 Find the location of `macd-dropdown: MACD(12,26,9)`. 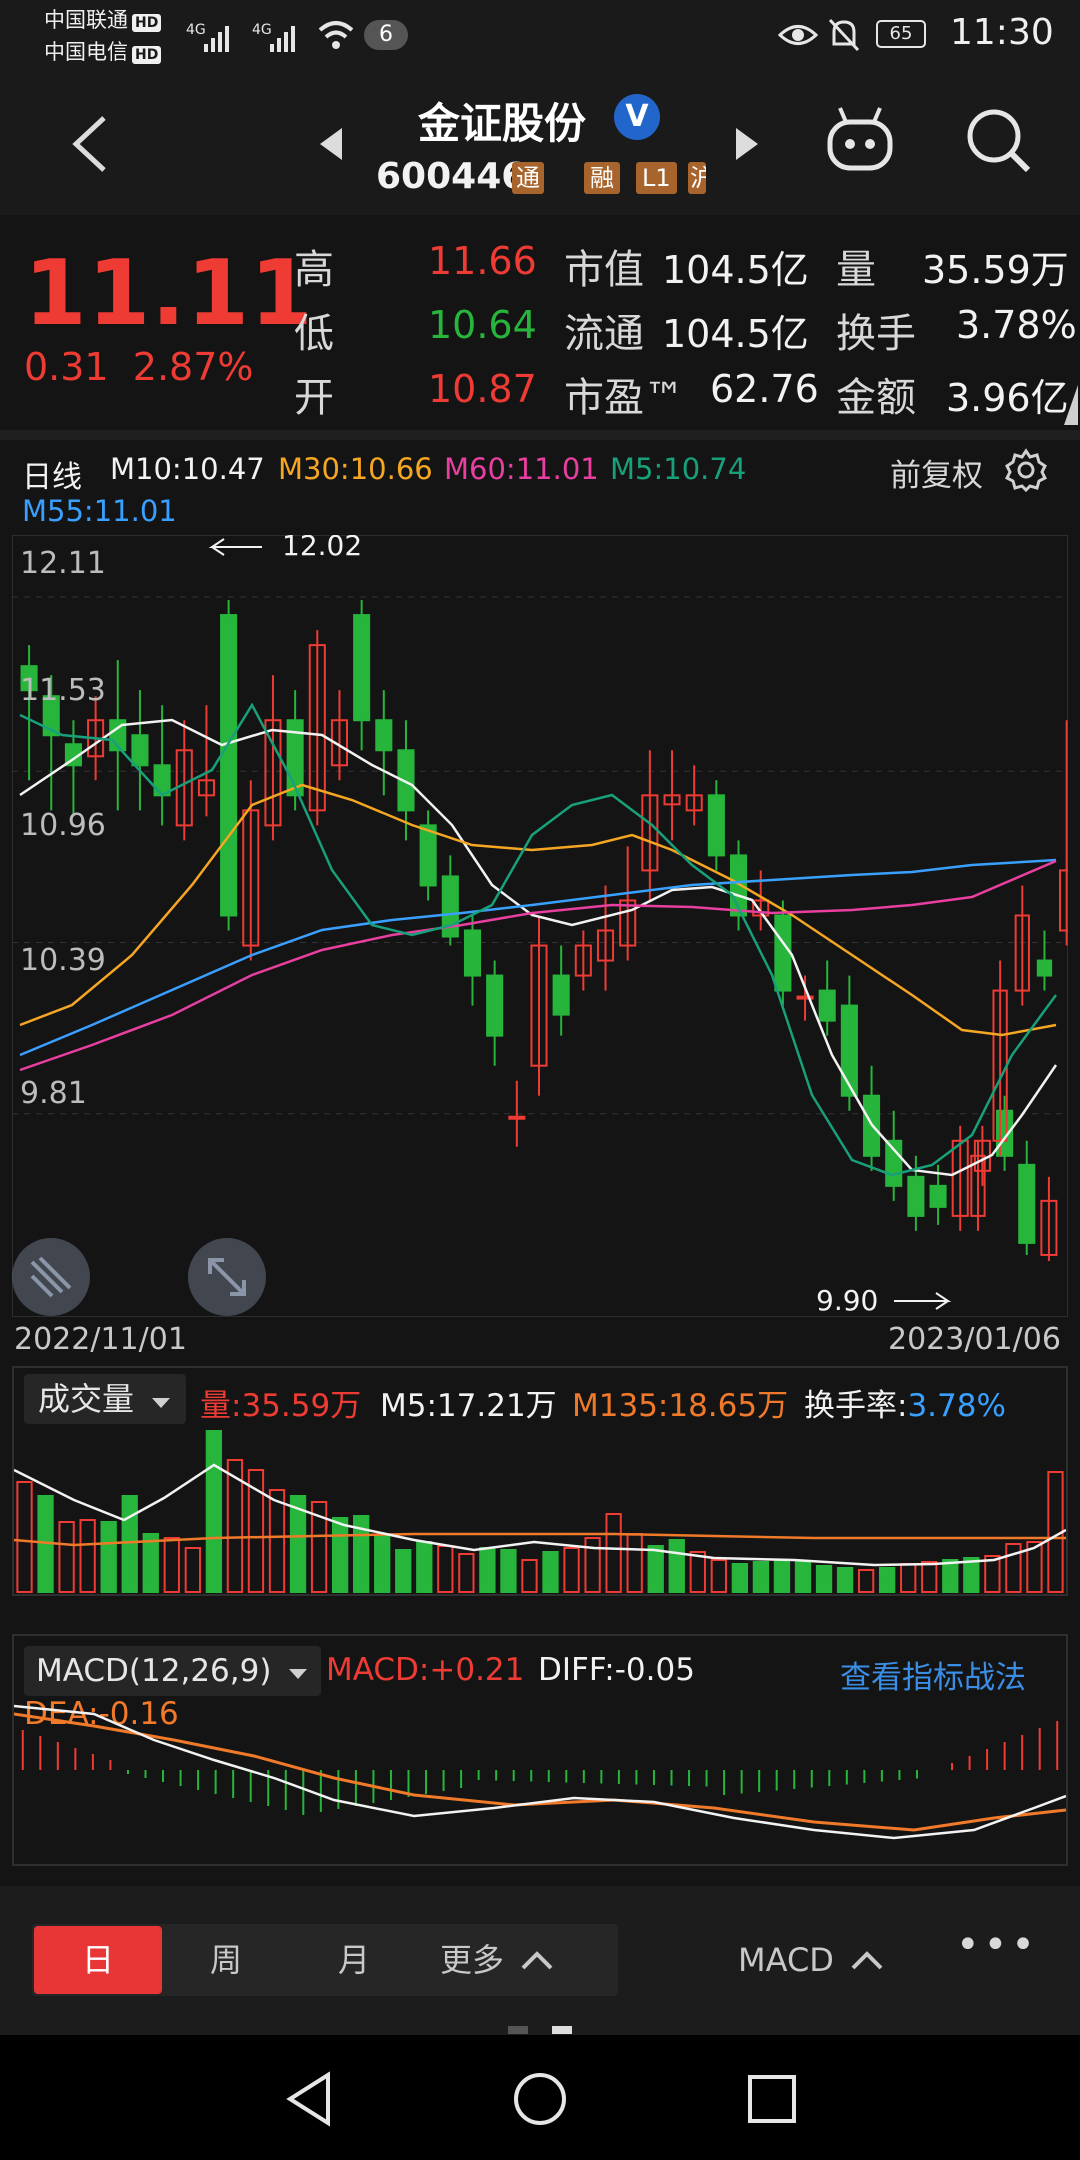

macd-dropdown: MACD(12,26,9) is located at coordinates (173, 1671).